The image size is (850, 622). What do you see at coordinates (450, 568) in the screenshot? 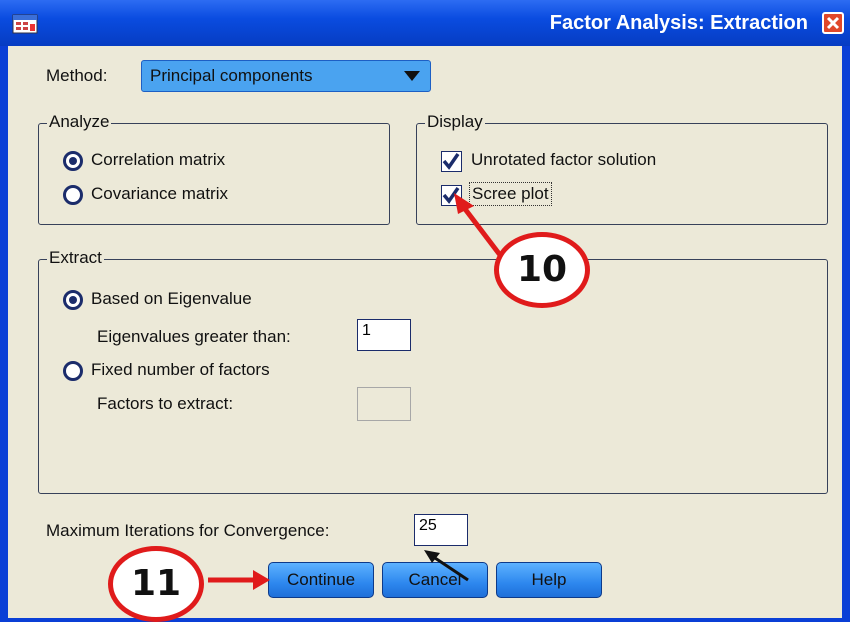
I see `pointer-iterations` at bounding box center [450, 568].